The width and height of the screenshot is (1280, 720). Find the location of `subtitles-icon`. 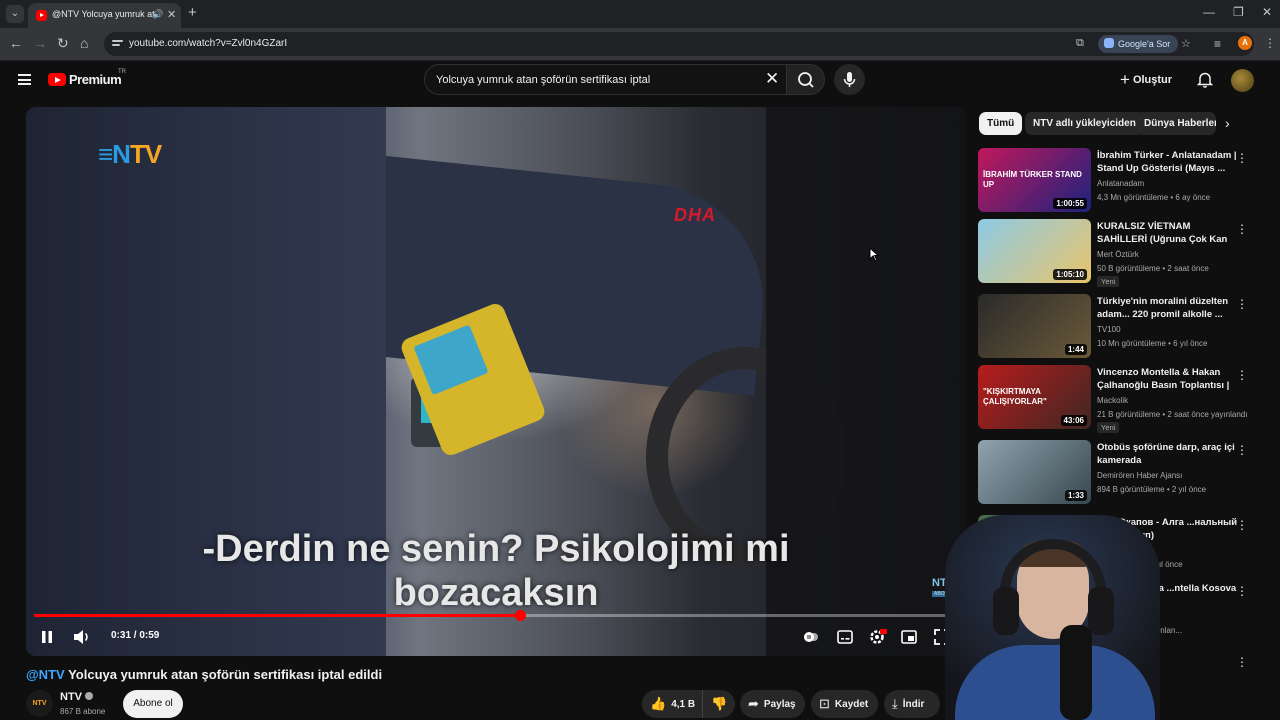

subtitles-icon is located at coordinates (845, 637).